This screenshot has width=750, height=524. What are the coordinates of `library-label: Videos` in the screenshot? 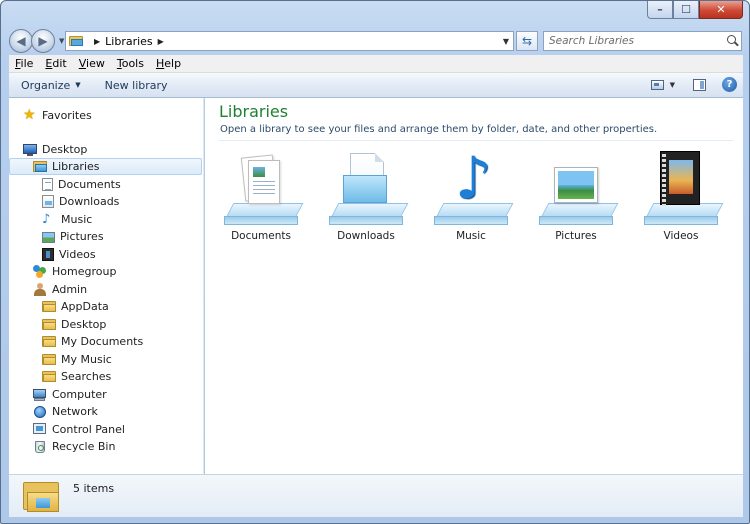 It's located at (681, 236).